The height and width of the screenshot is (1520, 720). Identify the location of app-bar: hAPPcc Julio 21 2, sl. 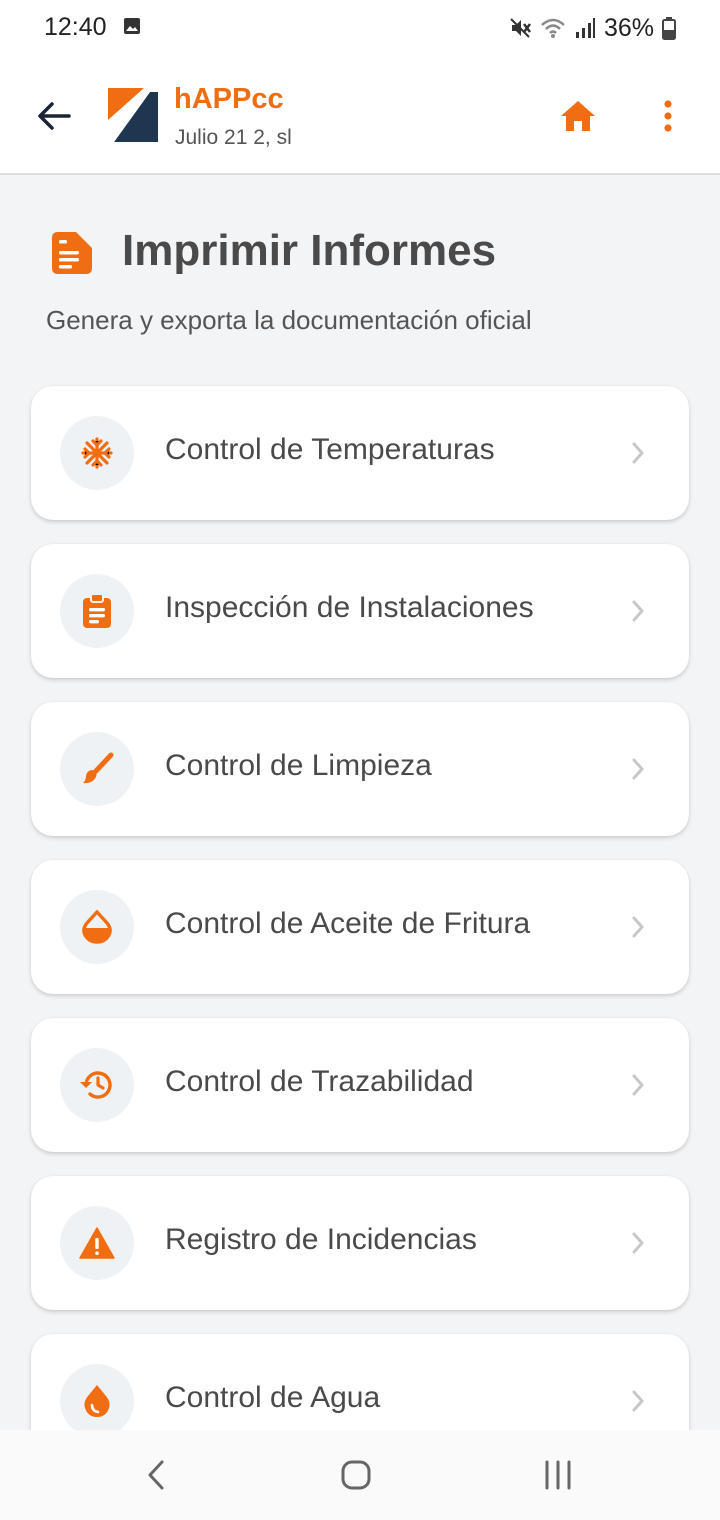
(360, 115).